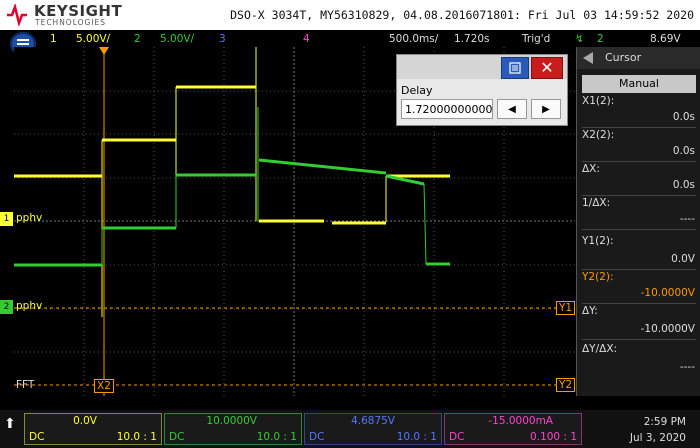  What do you see at coordinates (687, 367) in the screenshot?
I see `dydx-value: ----` at bounding box center [687, 367].